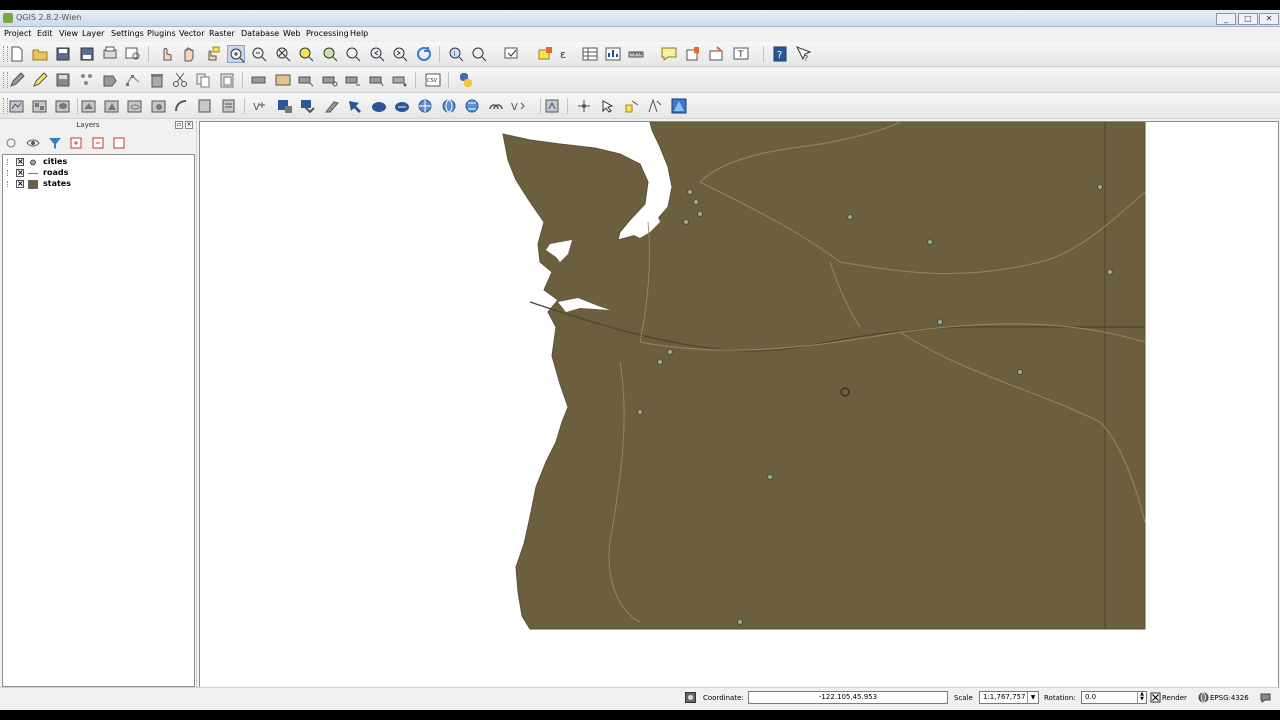  Describe the element at coordinates (608, 106) in the screenshot. I see `qgis-cloud-icon` at that location.